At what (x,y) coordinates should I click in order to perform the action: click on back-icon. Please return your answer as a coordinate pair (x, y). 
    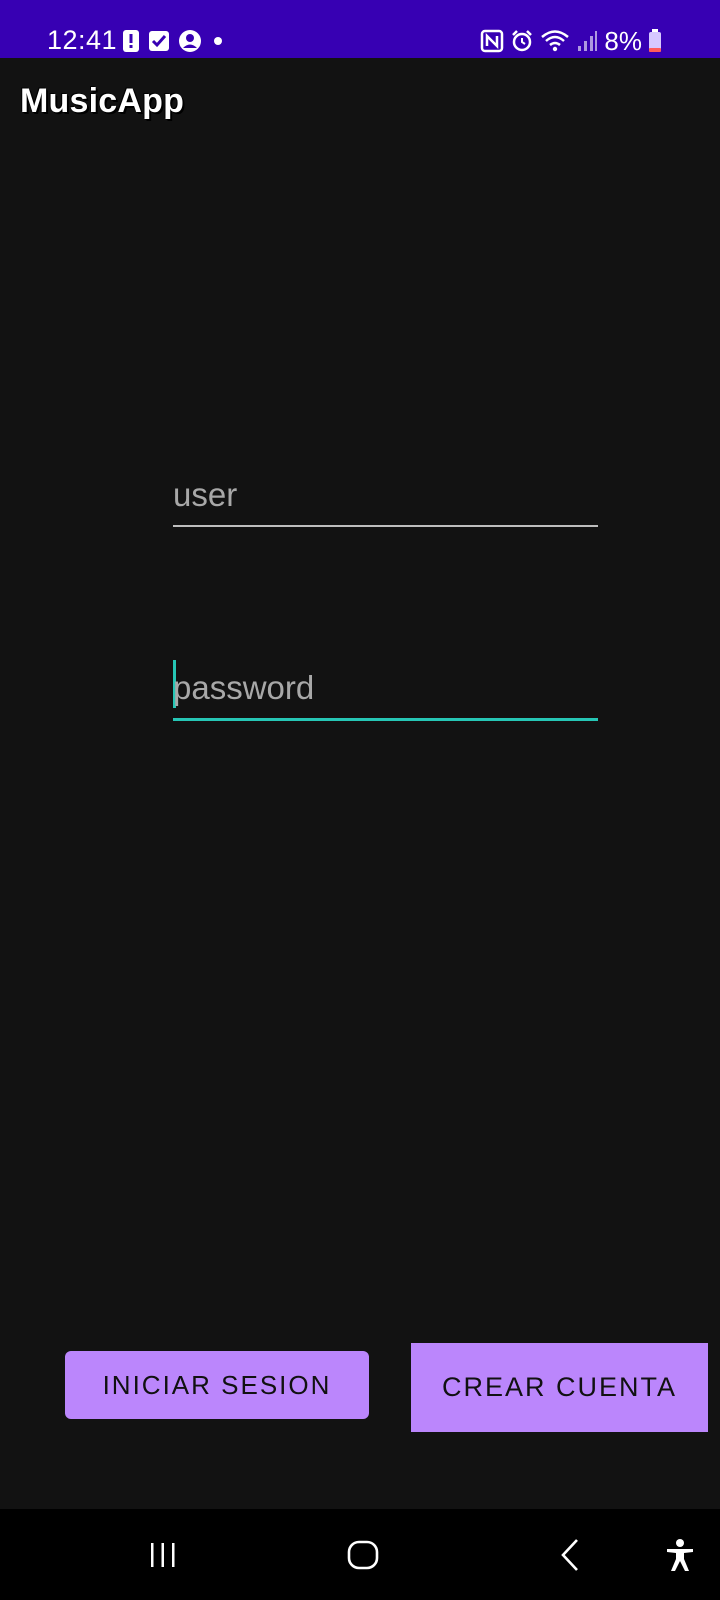
    Looking at the image, I should click on (570, 1555).